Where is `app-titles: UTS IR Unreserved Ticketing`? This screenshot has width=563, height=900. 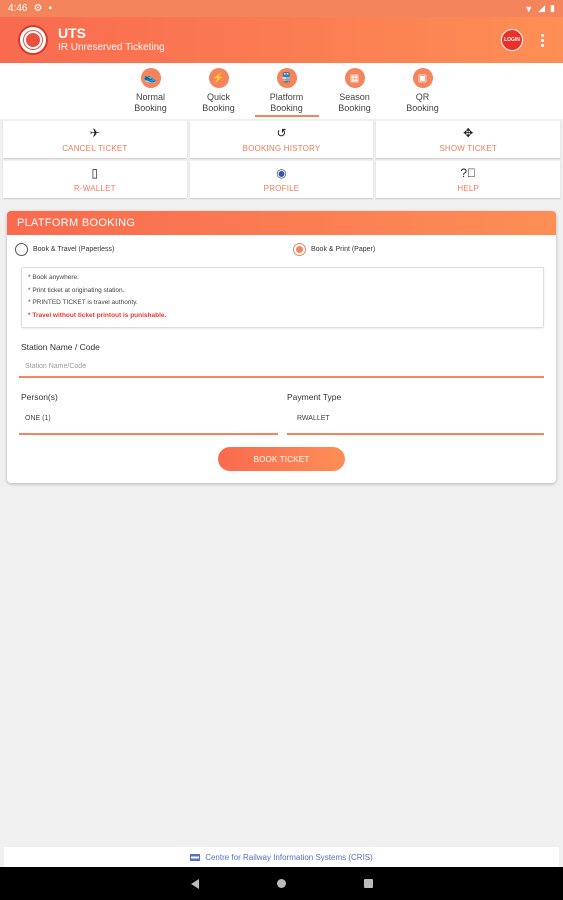 app-titles: UTS IR Unreserved Ticketing is located at coordinates (111, 40).